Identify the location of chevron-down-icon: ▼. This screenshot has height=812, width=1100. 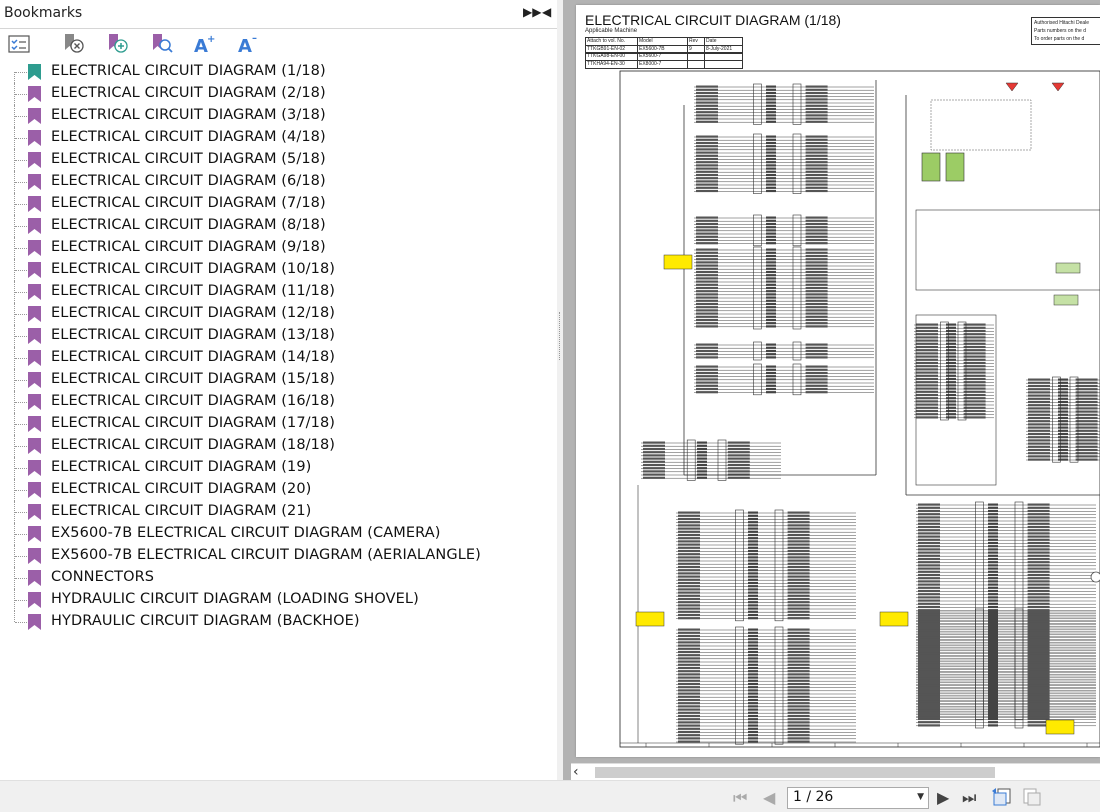
(920, 797).